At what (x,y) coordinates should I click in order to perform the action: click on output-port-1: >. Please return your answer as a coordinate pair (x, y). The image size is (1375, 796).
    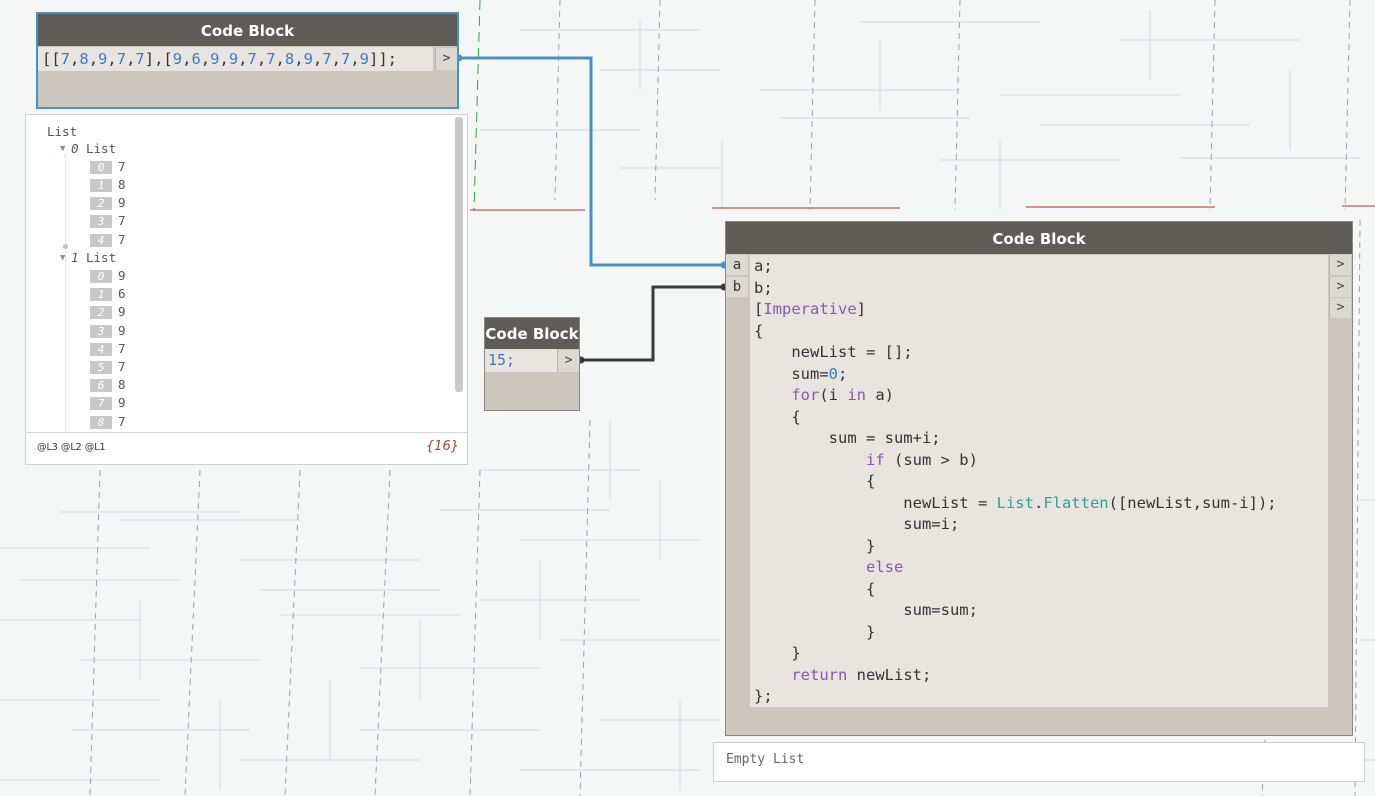
    Looking at the image, I should click on (1340, 287).